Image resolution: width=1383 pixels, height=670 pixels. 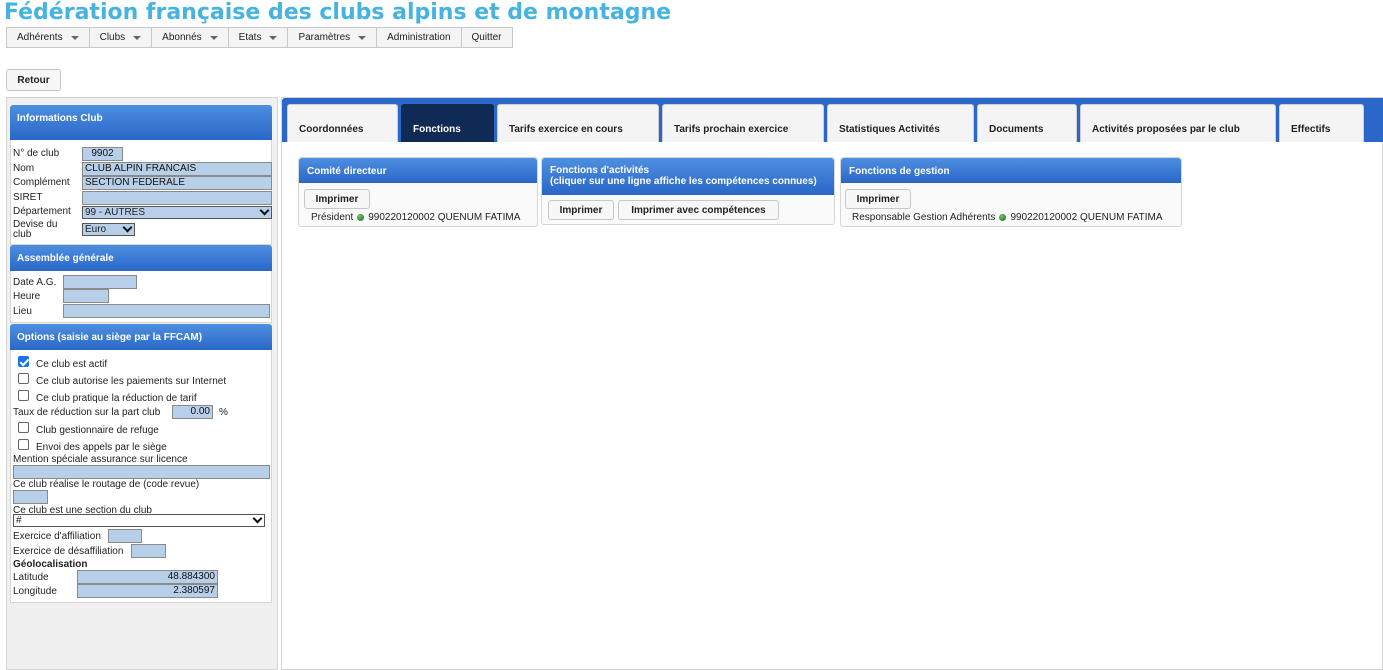 What do you see at coordinates (743, 123) in the screenshot?
I see `tab-tarifs-prochain: Tarifs prochain exercice` at bounding box center [743, 123].